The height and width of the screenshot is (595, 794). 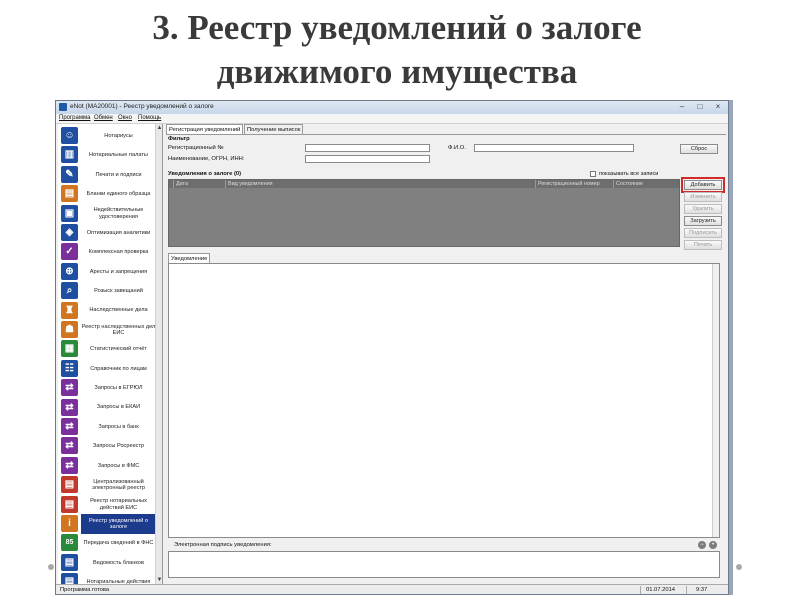 I want to click on status-text: Программа готова, so click(x=85, y=590).